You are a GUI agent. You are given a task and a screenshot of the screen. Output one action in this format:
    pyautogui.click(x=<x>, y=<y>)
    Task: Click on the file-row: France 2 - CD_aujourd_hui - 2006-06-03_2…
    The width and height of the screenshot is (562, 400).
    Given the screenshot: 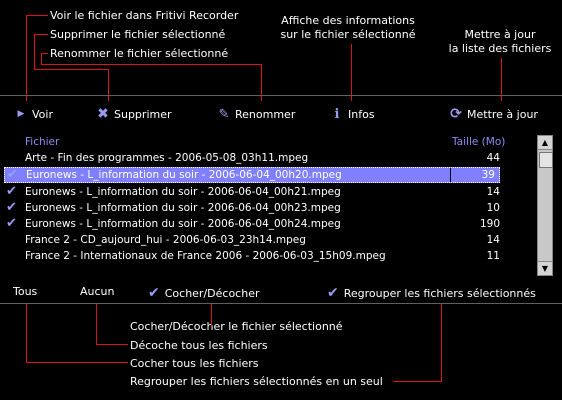 What is the action you would take?
    pyautogui.click(x=252, y=240)
    